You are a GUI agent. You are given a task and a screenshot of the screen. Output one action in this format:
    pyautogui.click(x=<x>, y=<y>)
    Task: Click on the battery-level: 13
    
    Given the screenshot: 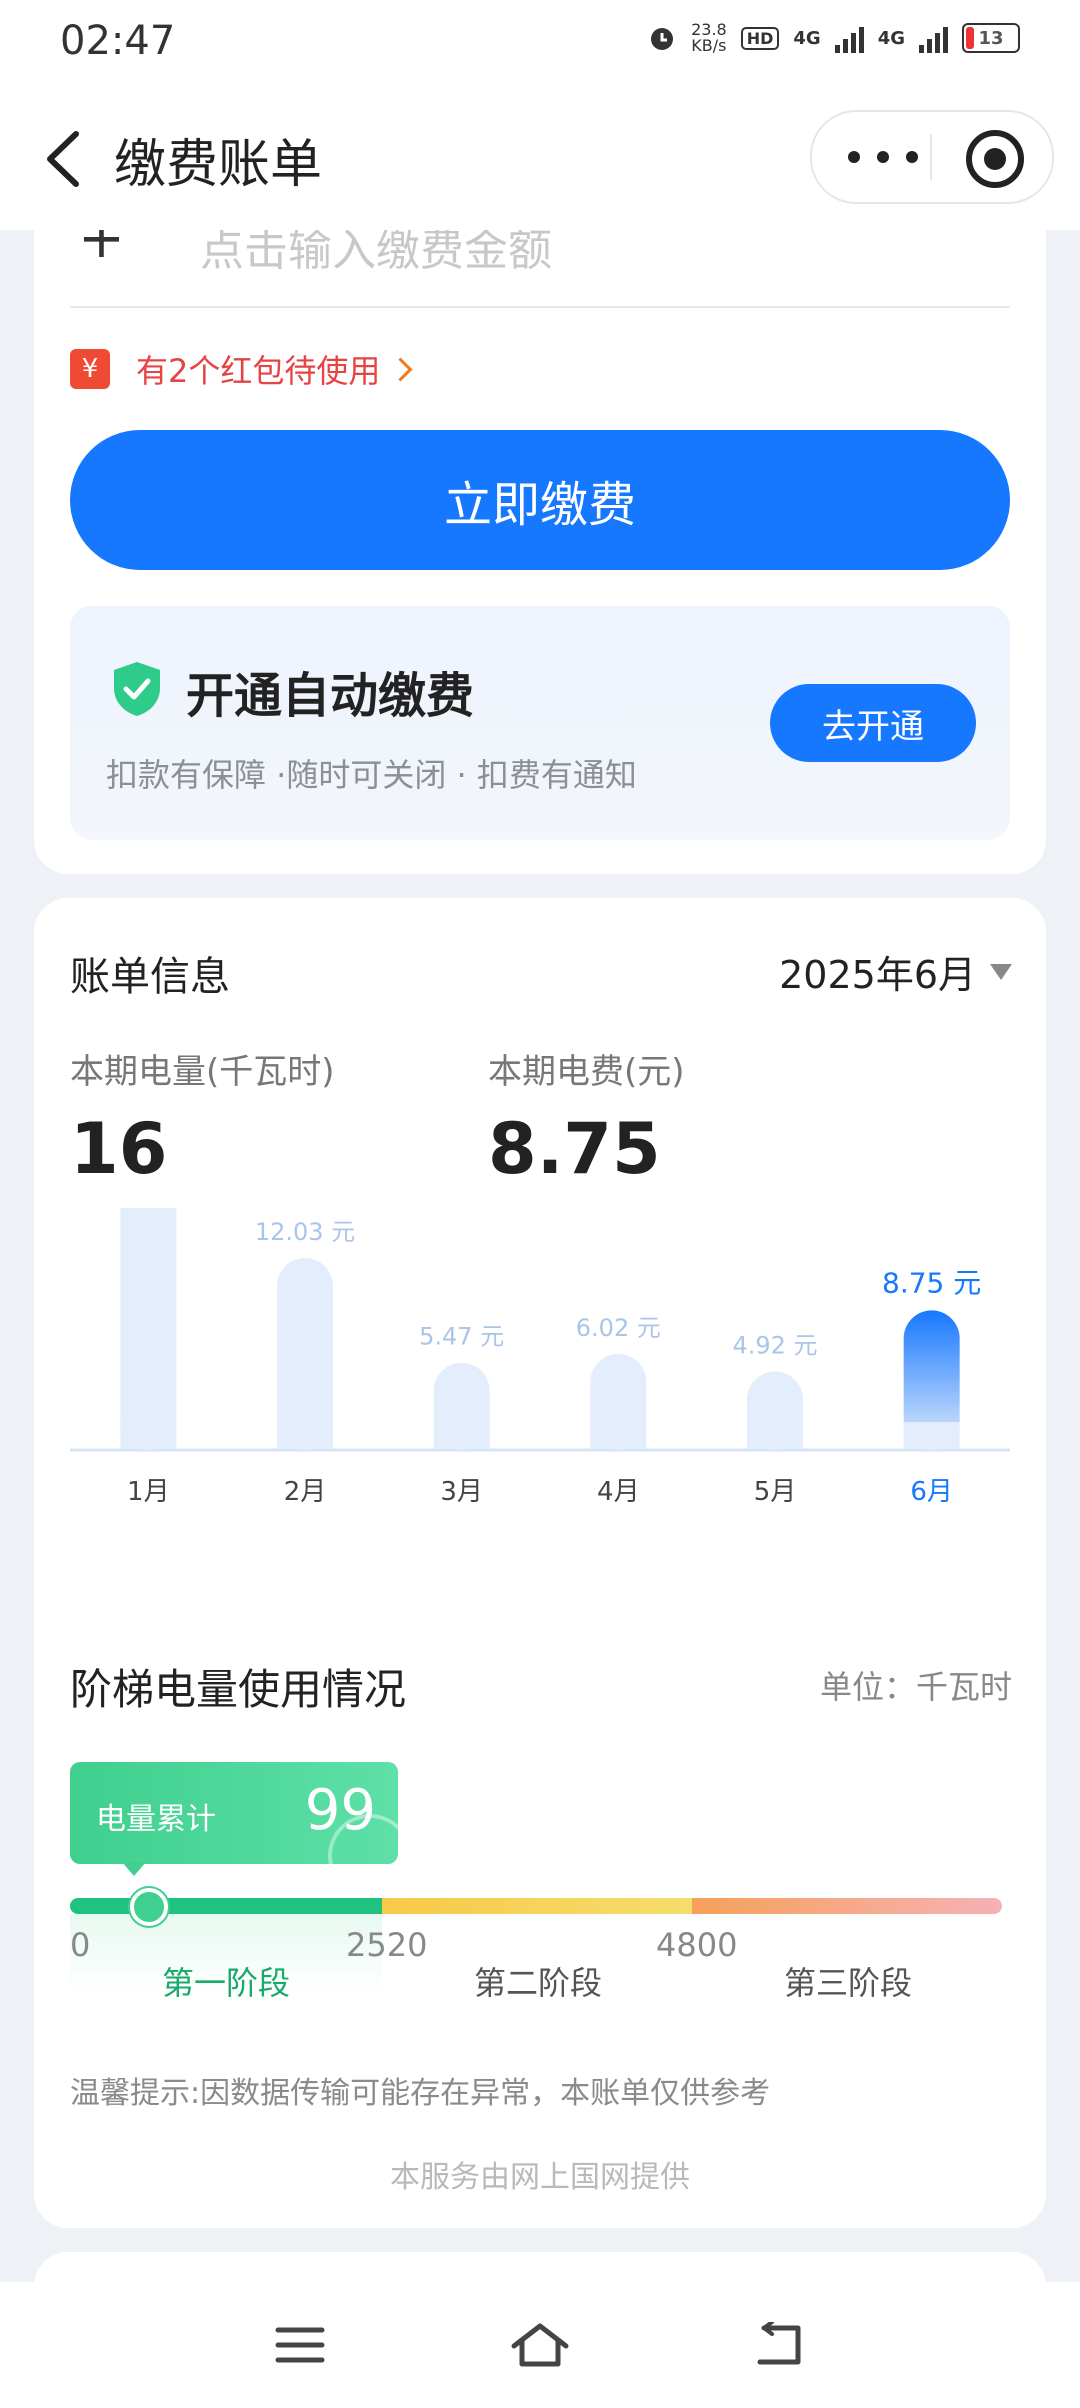 What is the action you would take?
    pyautogui.click(x=991, y=38)
    